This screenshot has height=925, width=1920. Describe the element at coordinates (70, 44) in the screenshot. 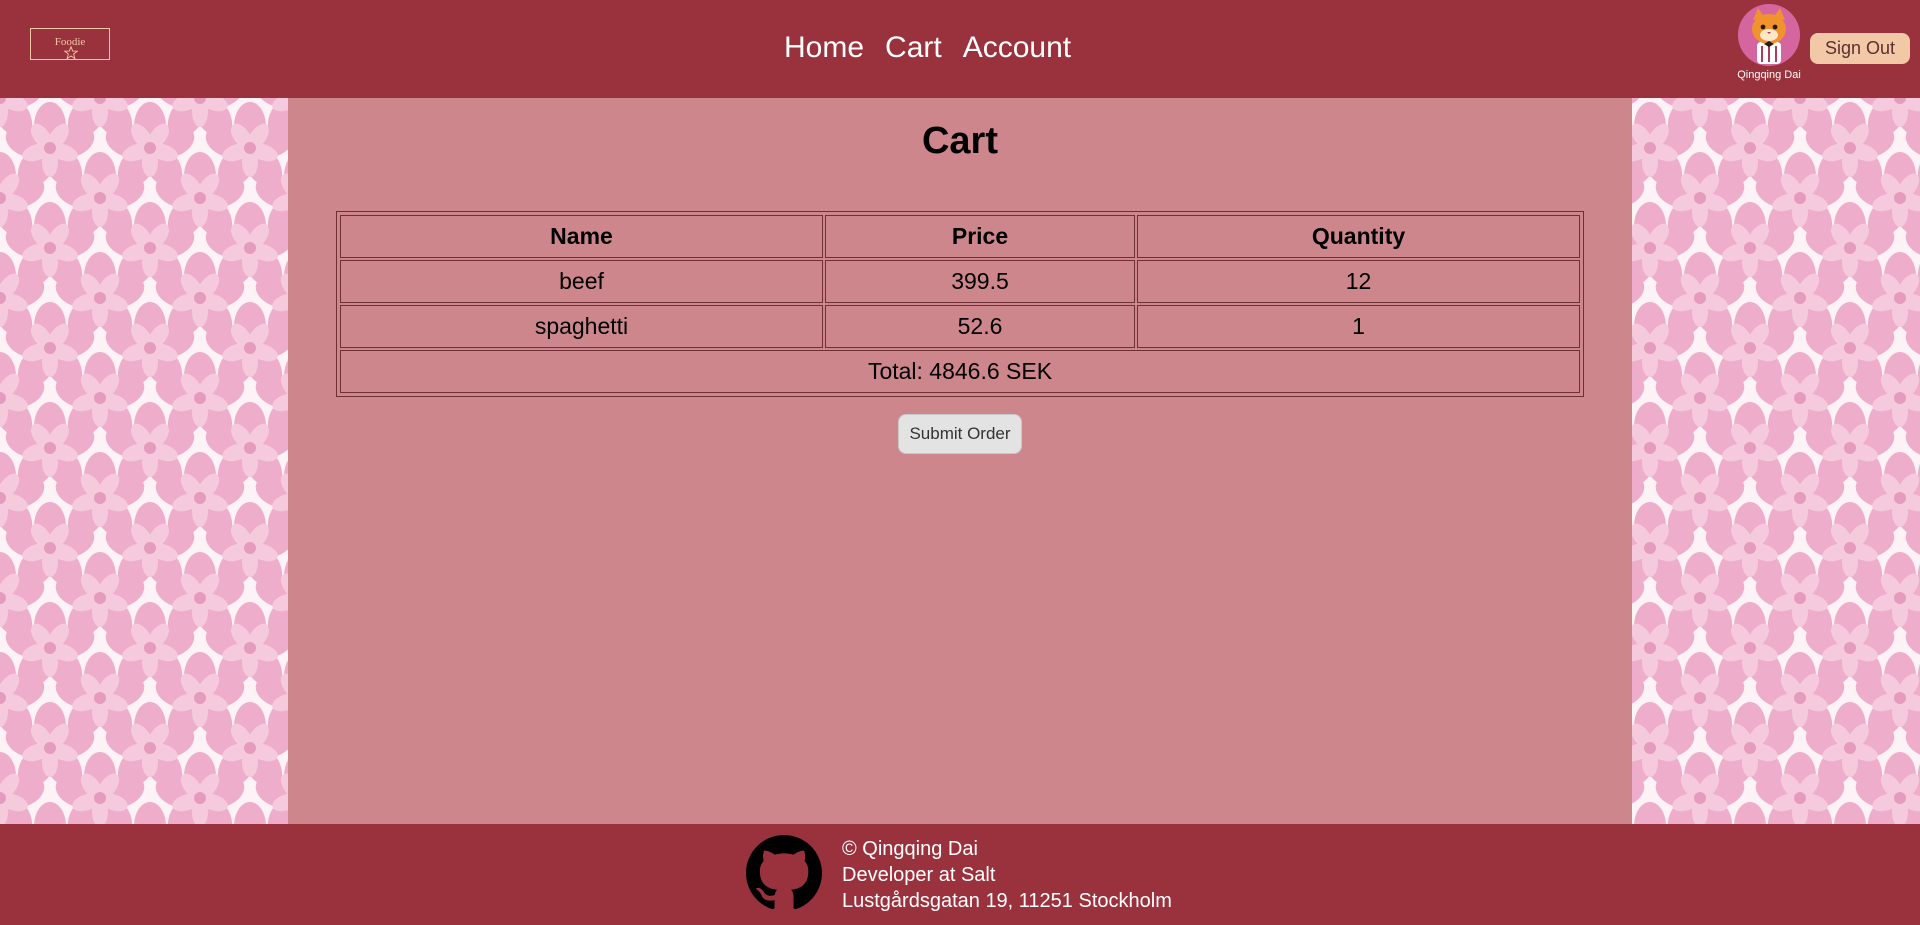

I see `foodie-logo: Foodie` at that location.